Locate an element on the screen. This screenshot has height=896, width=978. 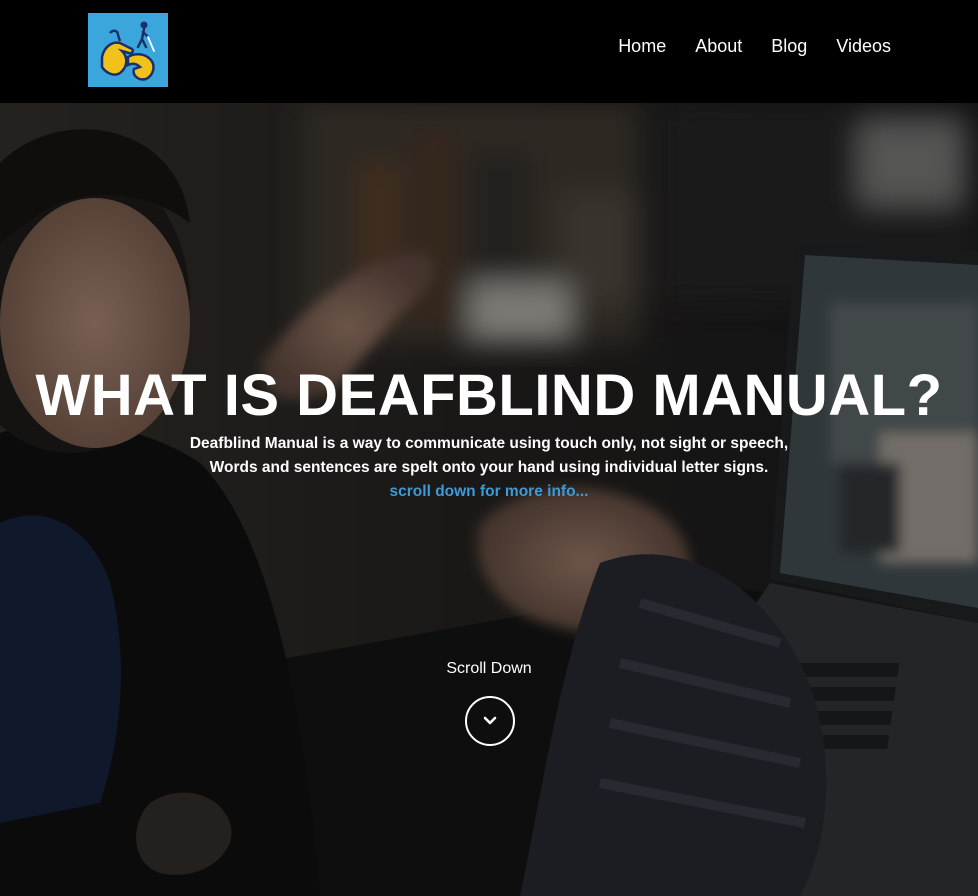
chevron-down-icon is located at coordinates (490, 720).